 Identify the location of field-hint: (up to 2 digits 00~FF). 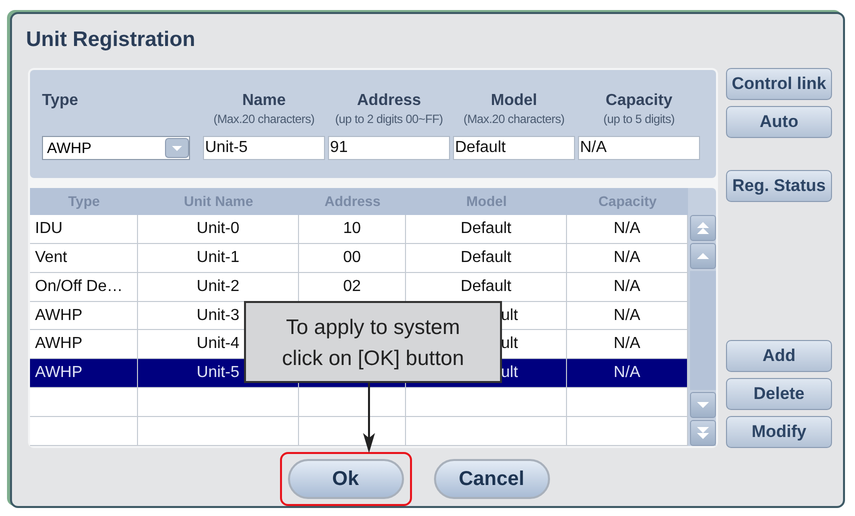
(389, 120).